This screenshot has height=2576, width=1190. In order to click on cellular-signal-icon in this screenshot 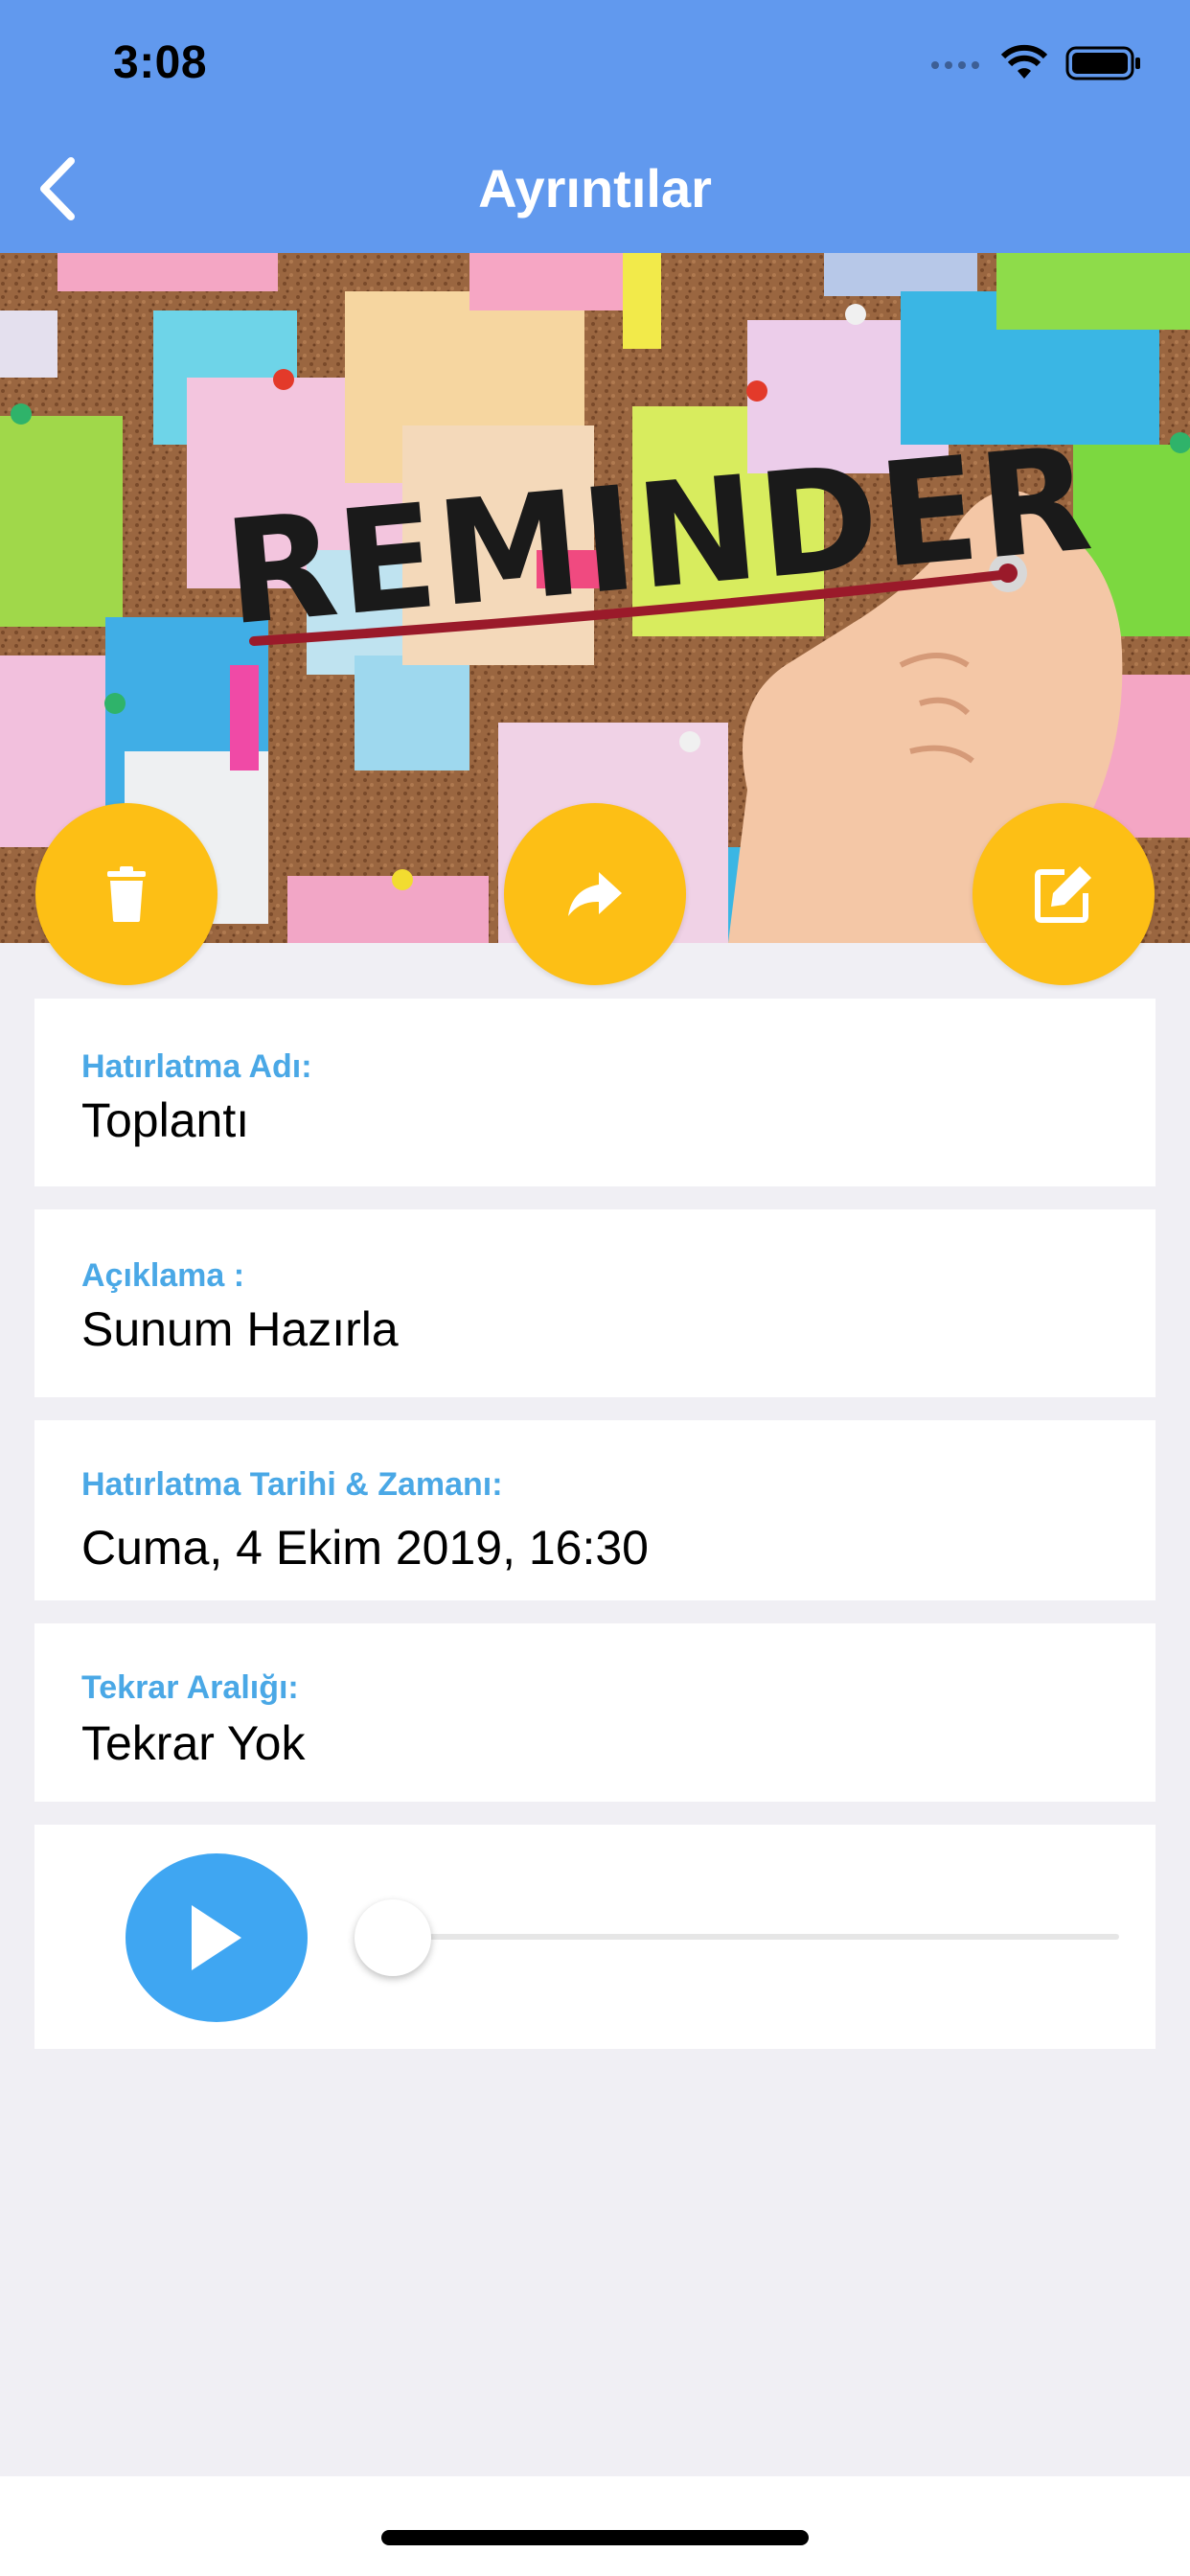, I will do `click(955, 65)`.